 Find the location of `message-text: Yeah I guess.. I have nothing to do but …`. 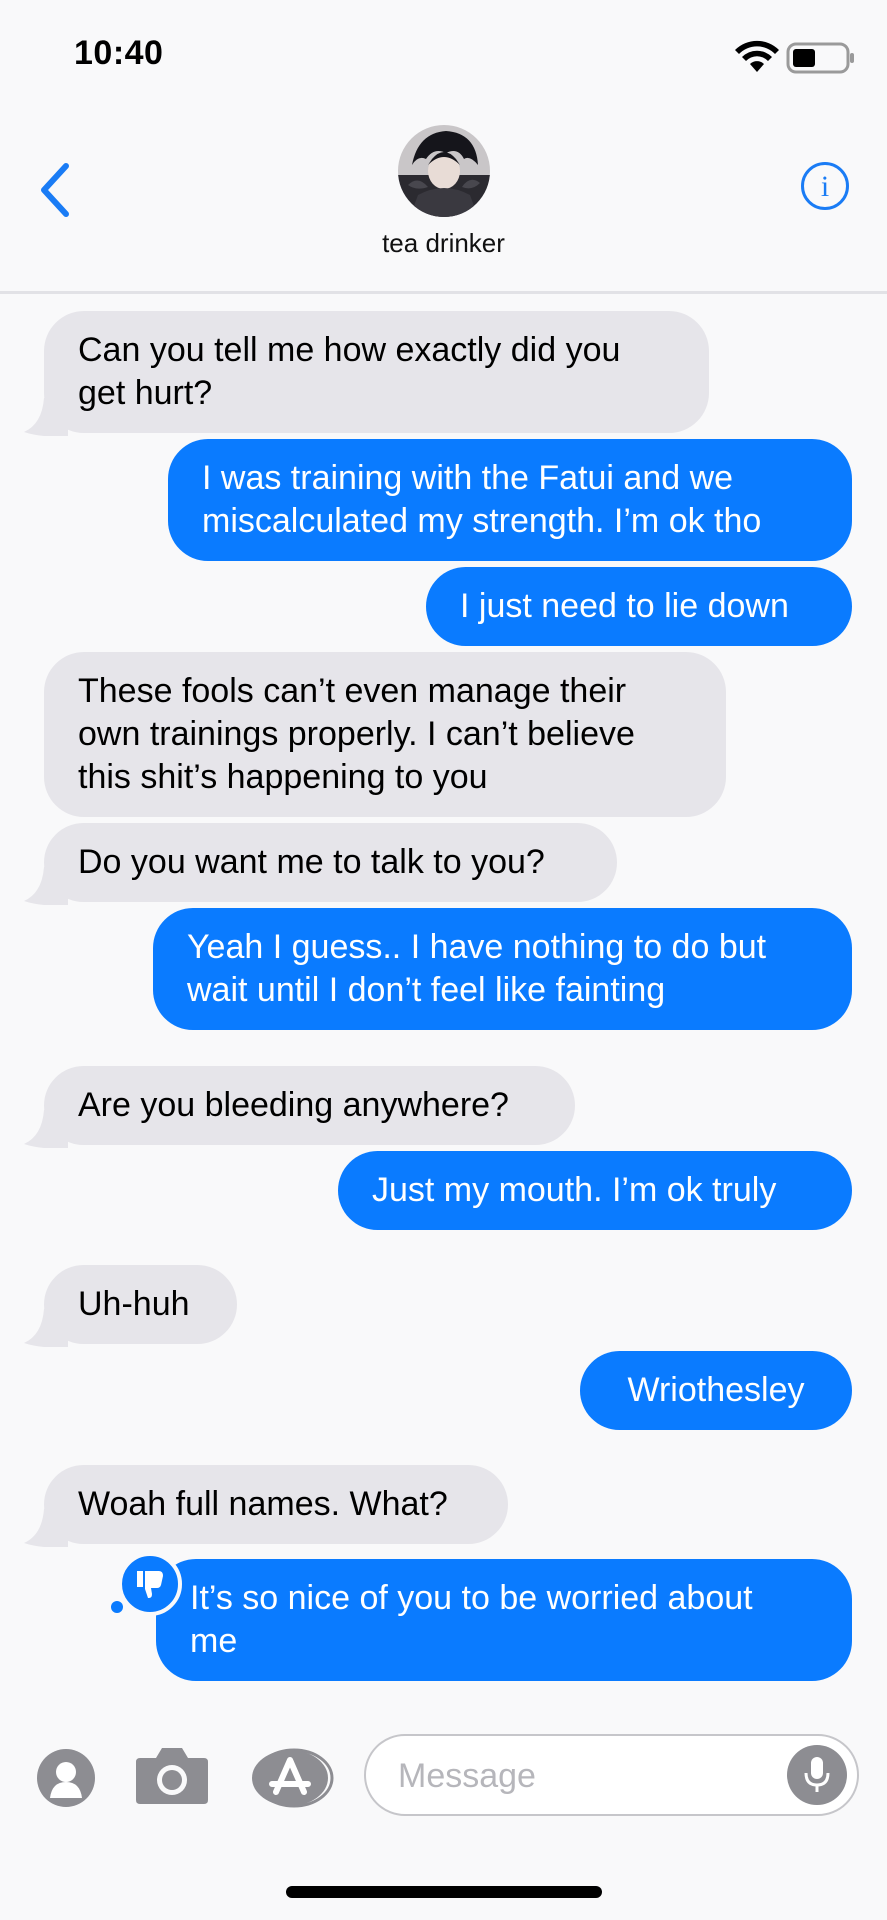

message-text: Yeah I guess.. I have nothing to do but … is located at coordinates (477, 968).